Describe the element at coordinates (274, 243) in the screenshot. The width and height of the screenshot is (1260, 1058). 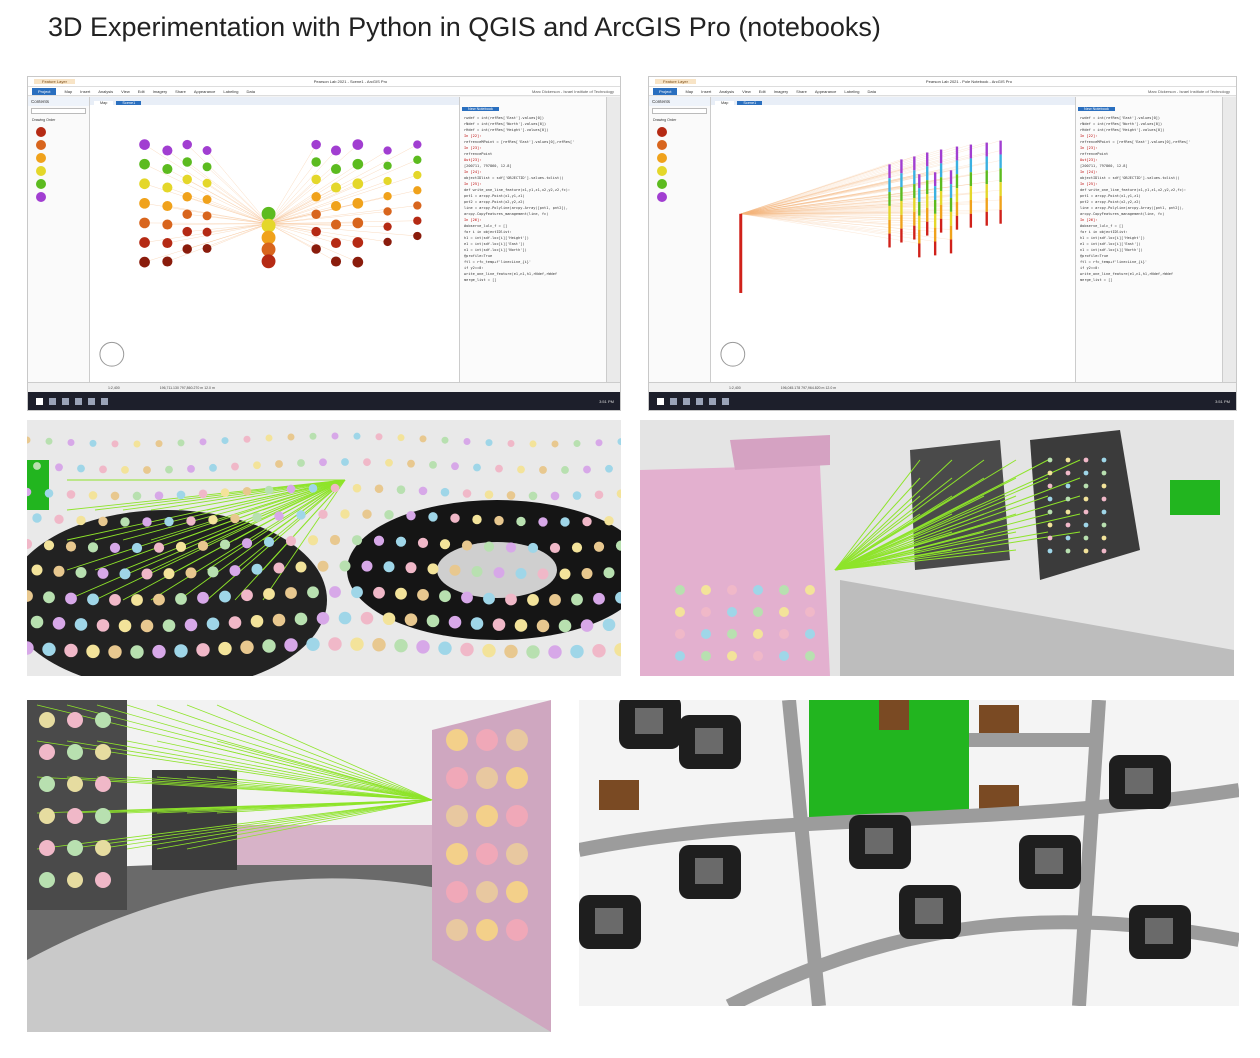
I see `sphere-scene-canvas` at that location.